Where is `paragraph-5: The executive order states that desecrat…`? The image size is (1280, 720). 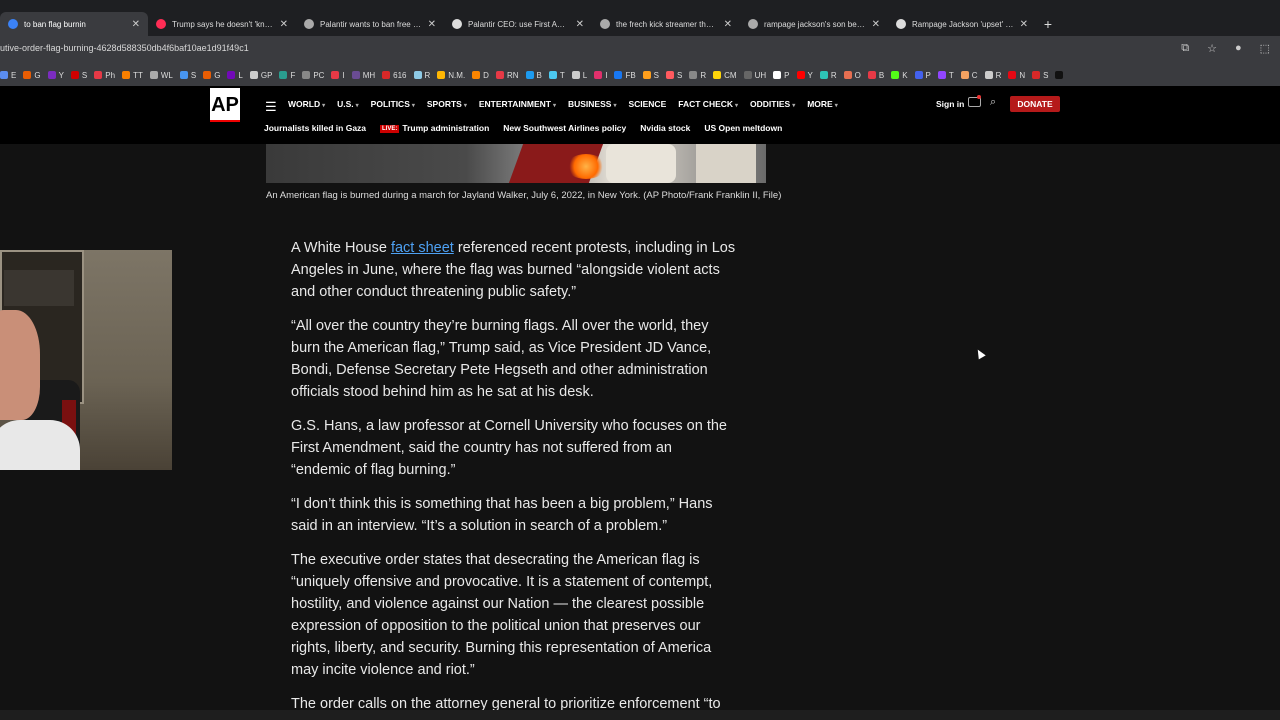 paragraph-5: The executive order states that desecrat… is located at coordinates (502, 615).